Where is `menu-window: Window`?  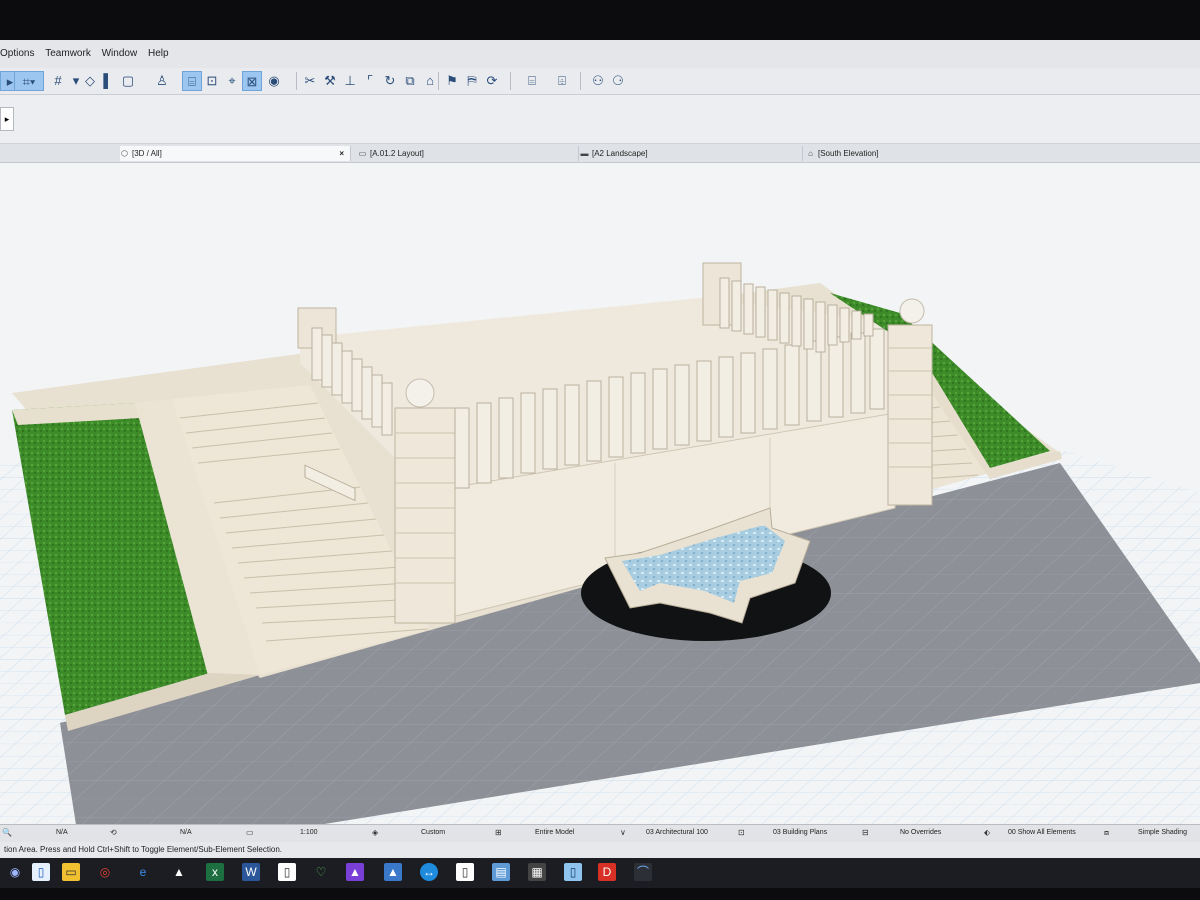 menu-window: Window is located at coordinates (120, 53).